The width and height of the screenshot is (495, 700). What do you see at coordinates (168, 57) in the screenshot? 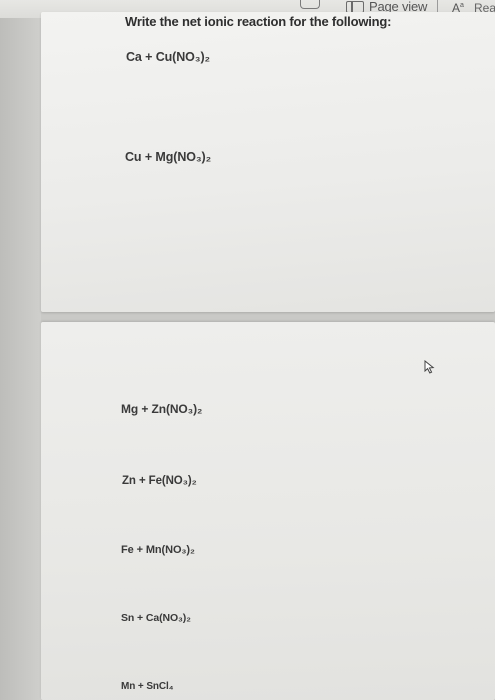
I see `reaction-item: Ca + Cu(NO₃)₂` at bounding box center [168, 57].